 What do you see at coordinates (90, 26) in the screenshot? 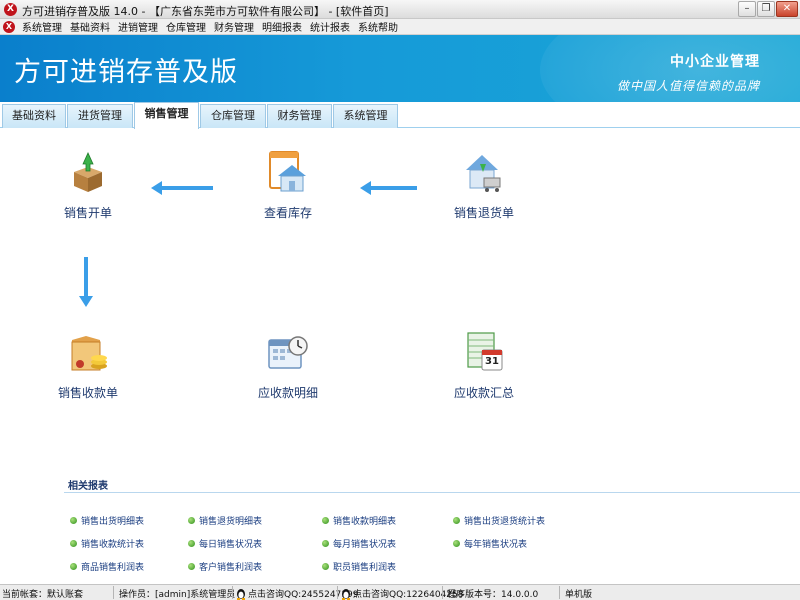
I see `menu-basic-data: 基础资料` at bounding box center [90, 26].